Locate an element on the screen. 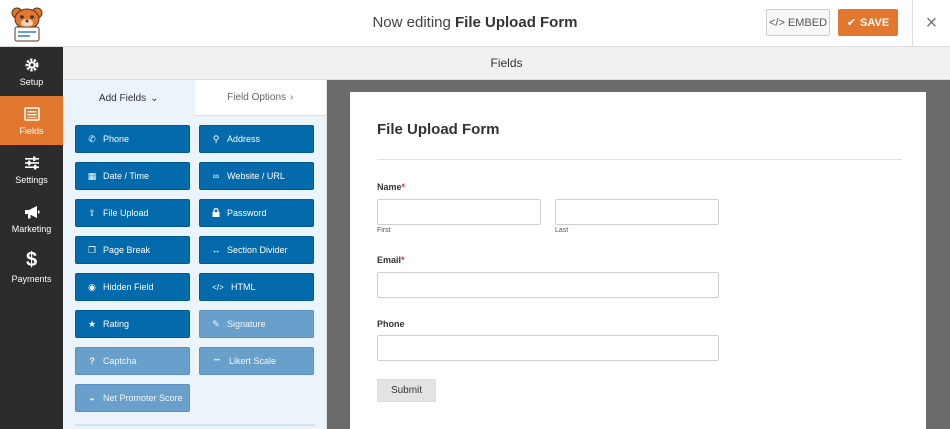 This screenshot has width=950, height=429. fields-section-header: Fields is located at coordinates (506, 63).